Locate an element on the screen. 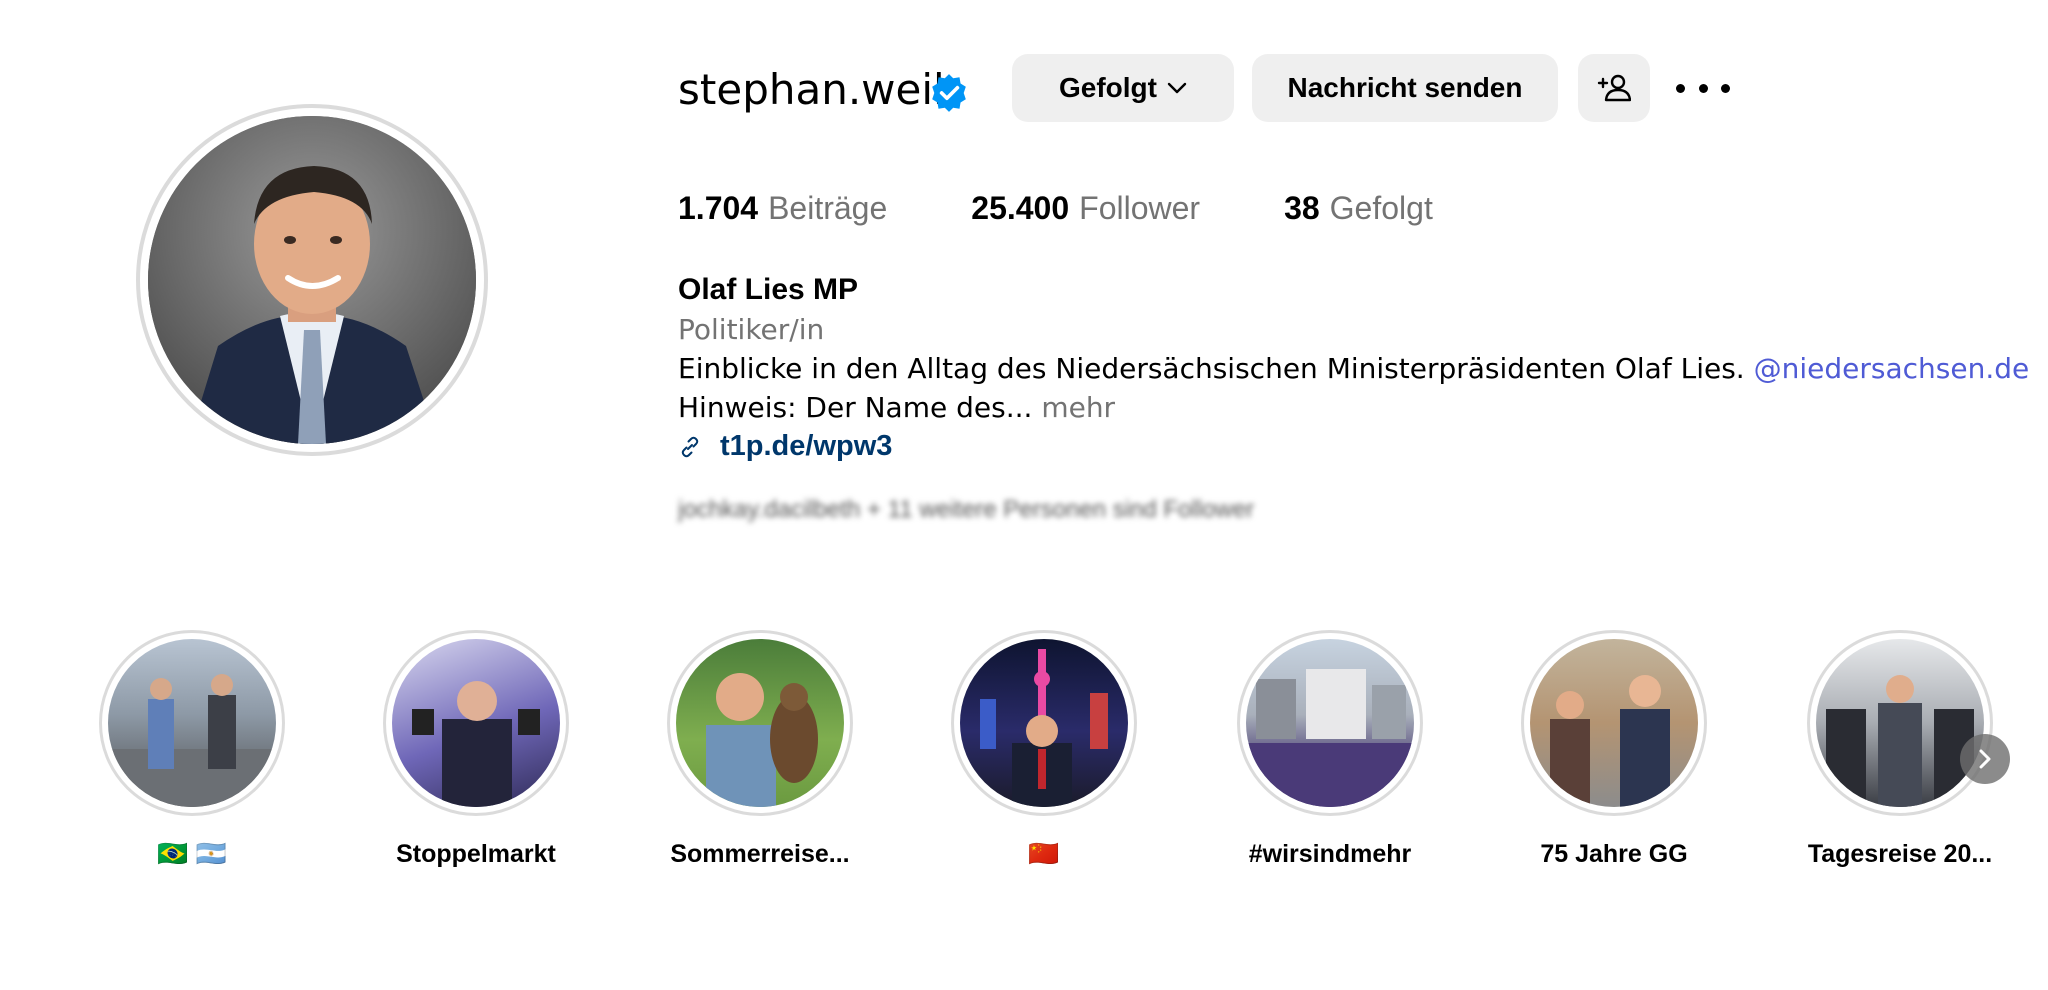  profile-avatar is located at coordinates (312, 280).